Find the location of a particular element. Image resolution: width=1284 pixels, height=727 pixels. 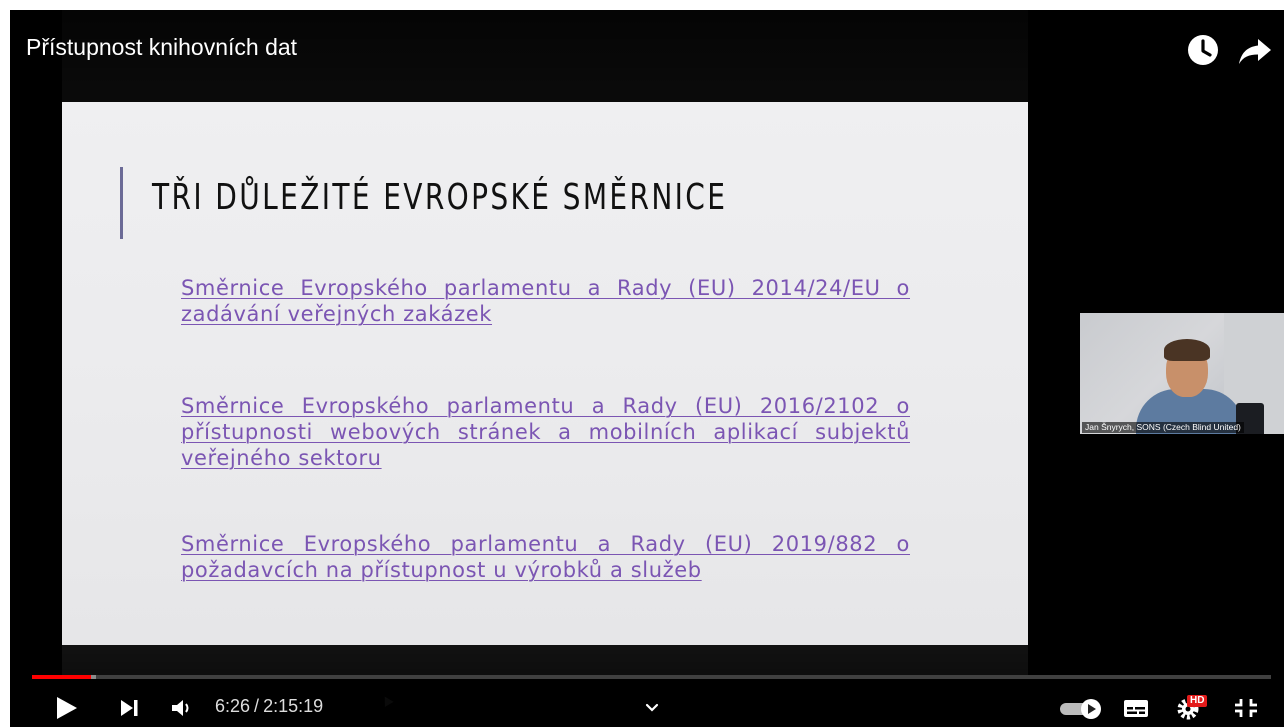

settings-button: HD is located at coordinates (1194, 708).